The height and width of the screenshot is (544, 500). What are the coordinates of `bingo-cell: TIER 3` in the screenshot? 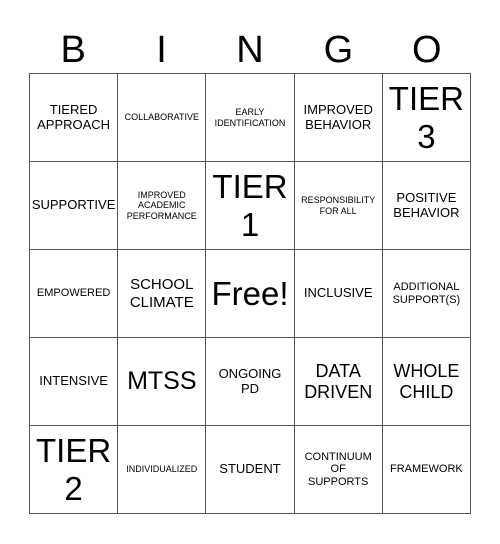 It's located at (426, 118).